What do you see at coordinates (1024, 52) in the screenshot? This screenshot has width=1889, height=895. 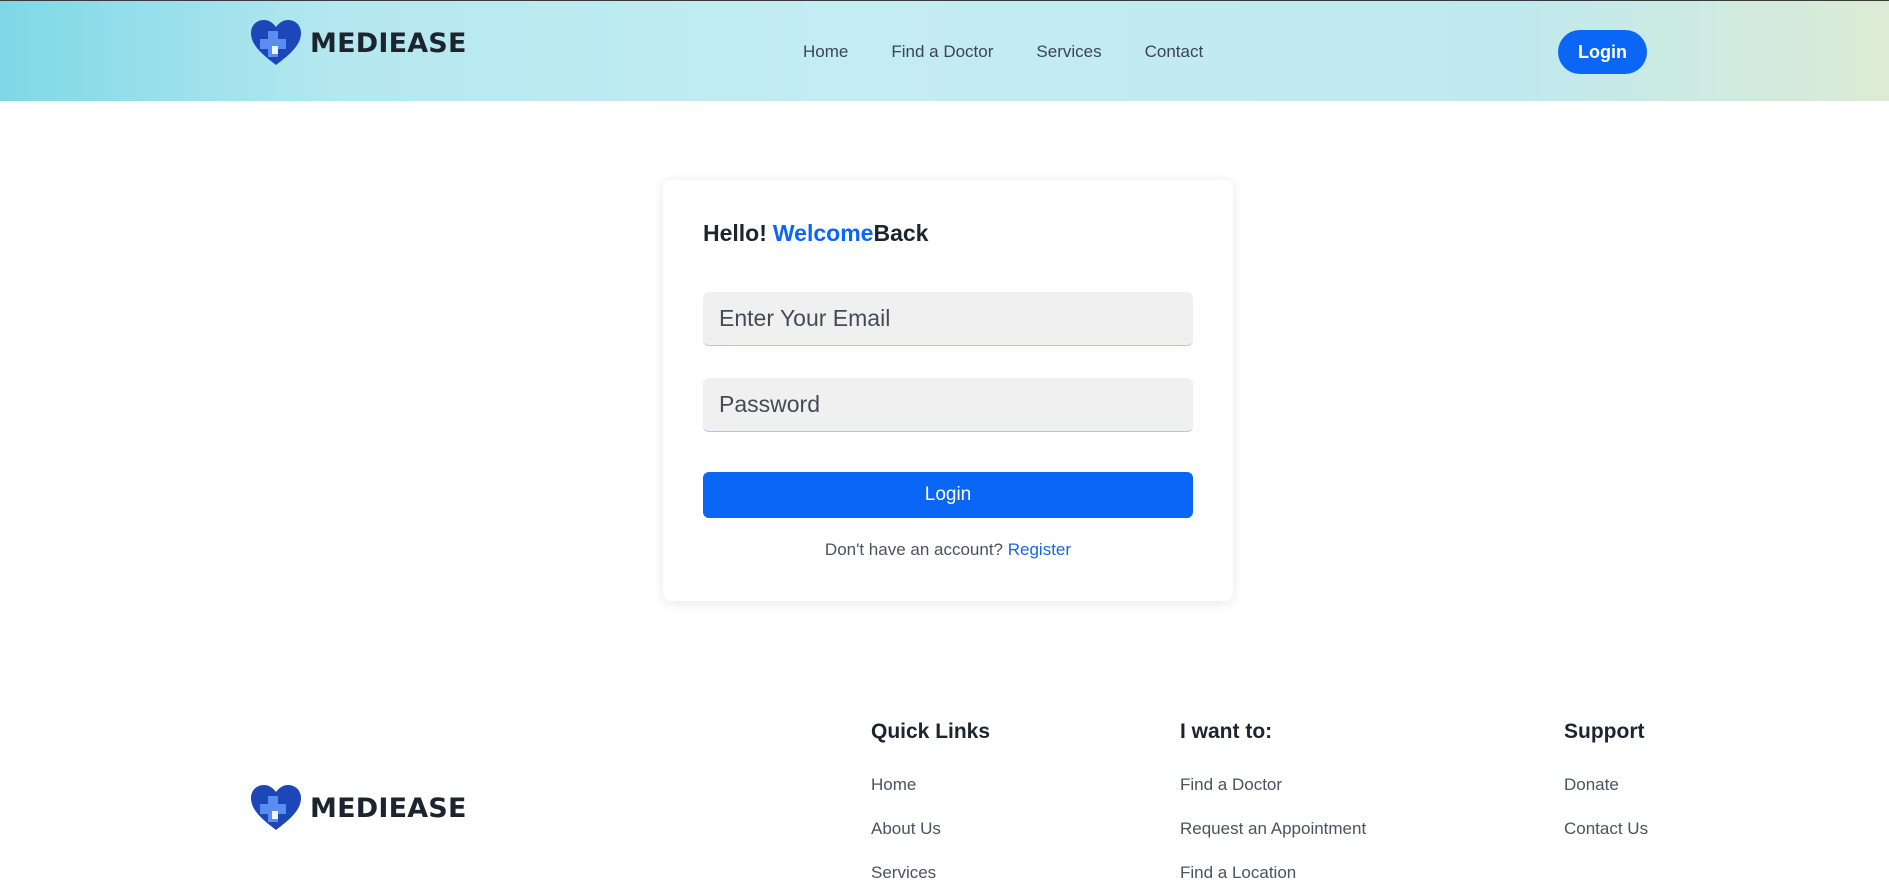 I see `main-nav: Home Find a Doctor Services Contact` at bounding box center [1024, 52].